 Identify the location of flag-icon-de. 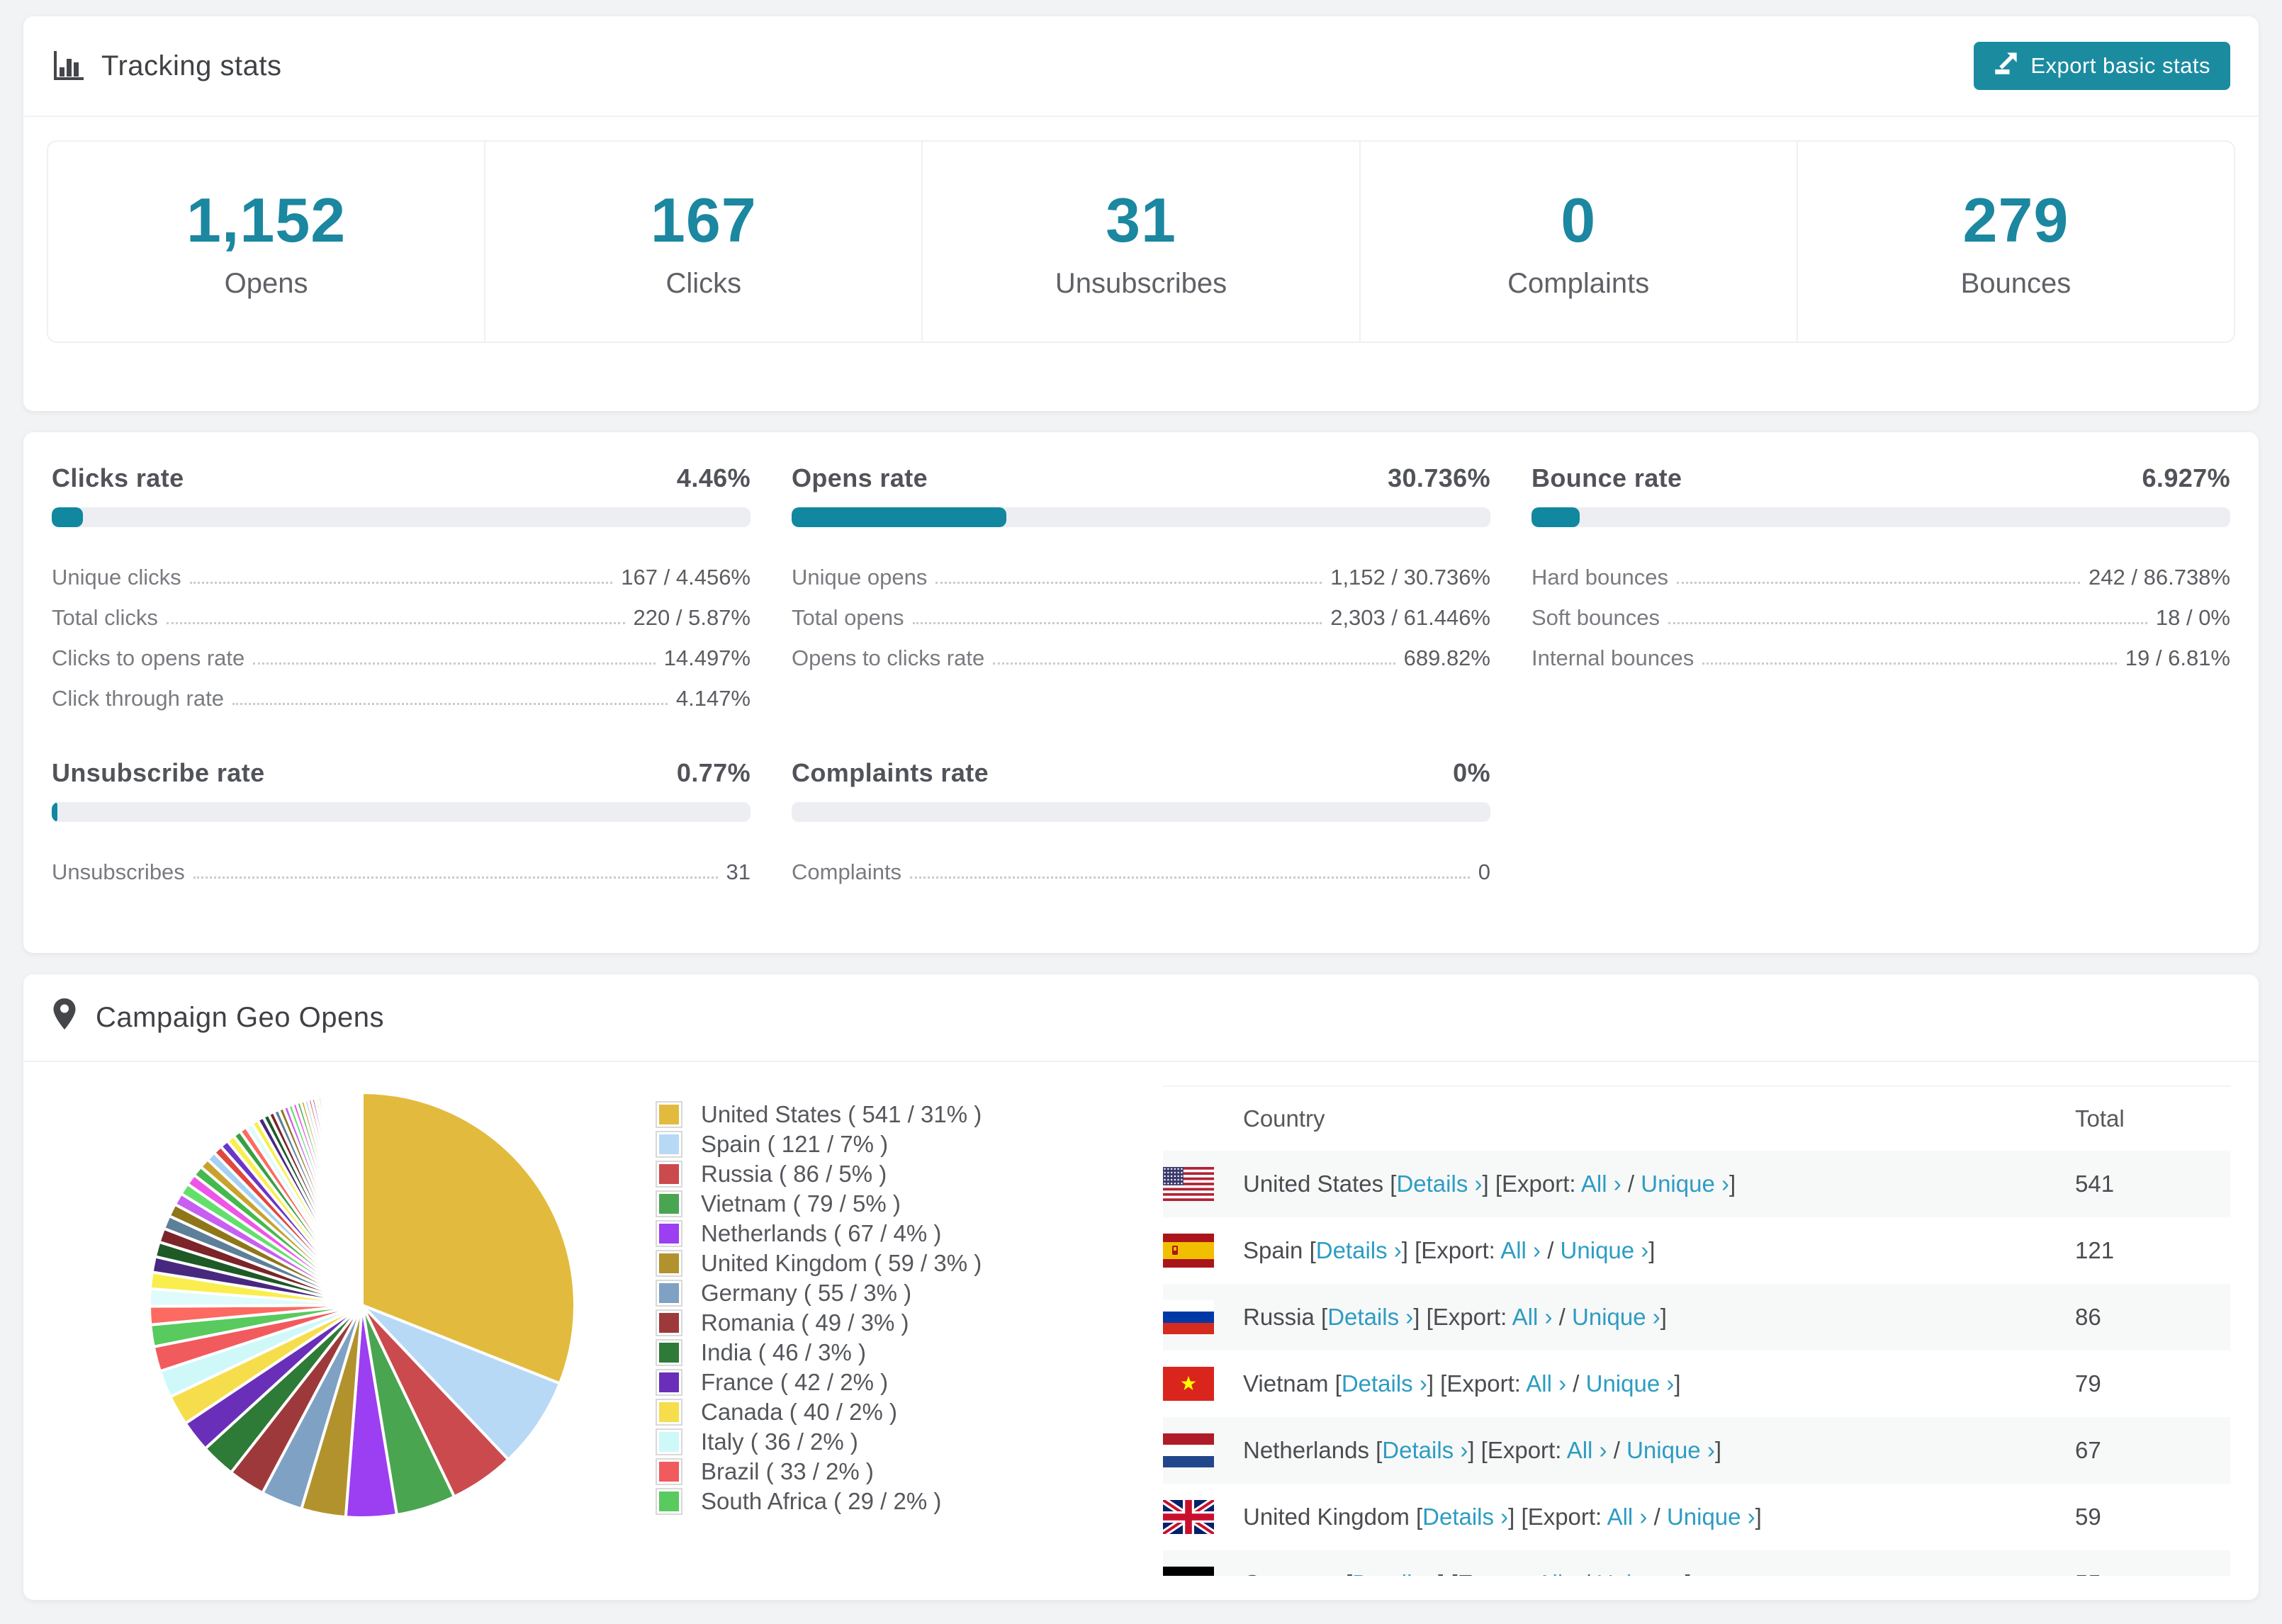
(1203, 1563).